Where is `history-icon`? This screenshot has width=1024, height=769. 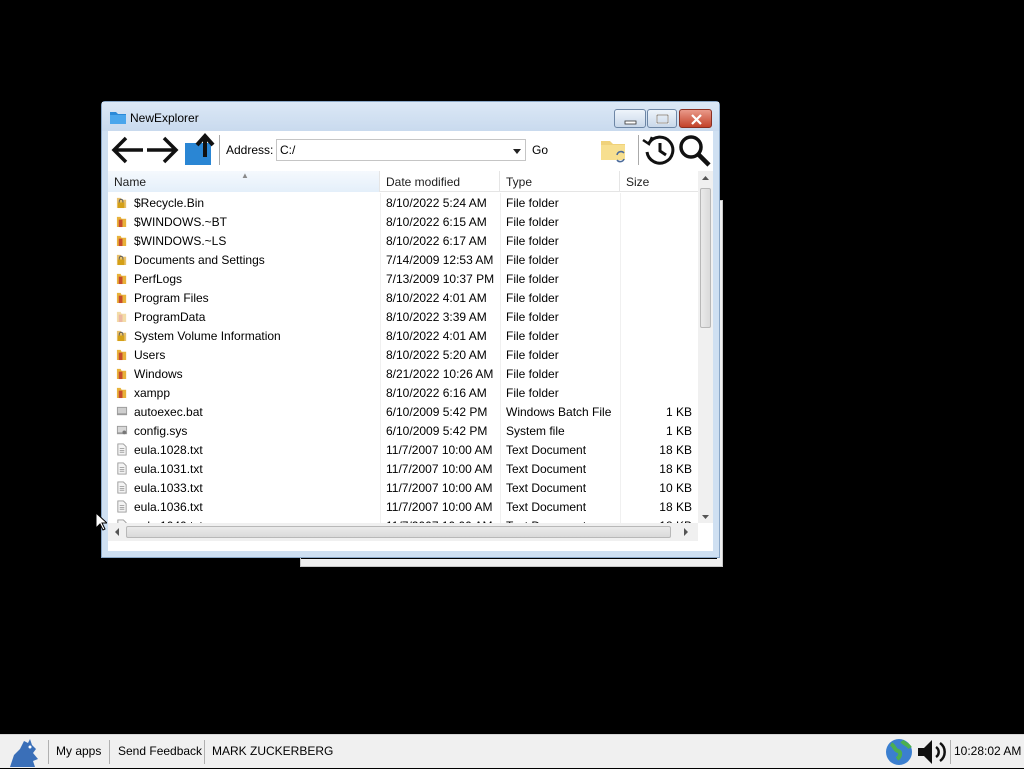 history-icon is located at coordinates (658, 150).